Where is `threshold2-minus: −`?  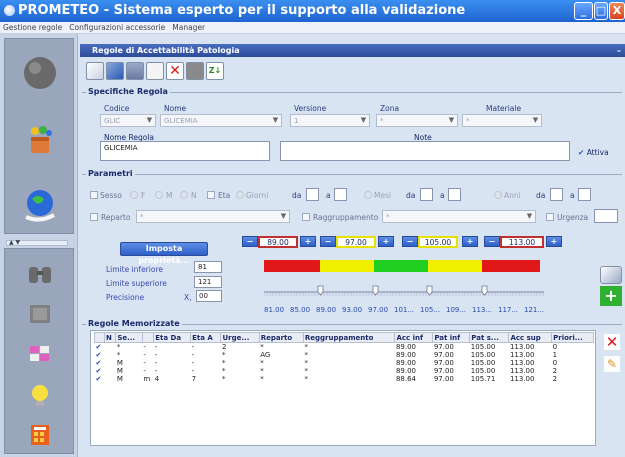
threshold2-minus: − is located at coordinates (328, 241).